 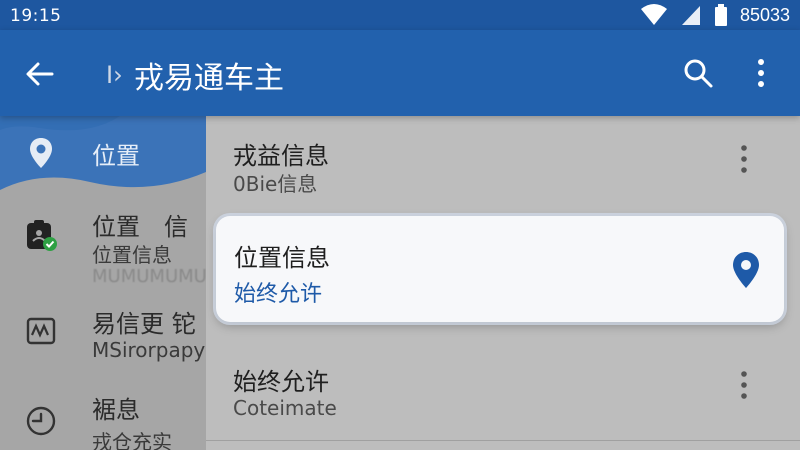 I want to click on drawer-item-sublabel: 位置信息, so click(x=132, y=255).